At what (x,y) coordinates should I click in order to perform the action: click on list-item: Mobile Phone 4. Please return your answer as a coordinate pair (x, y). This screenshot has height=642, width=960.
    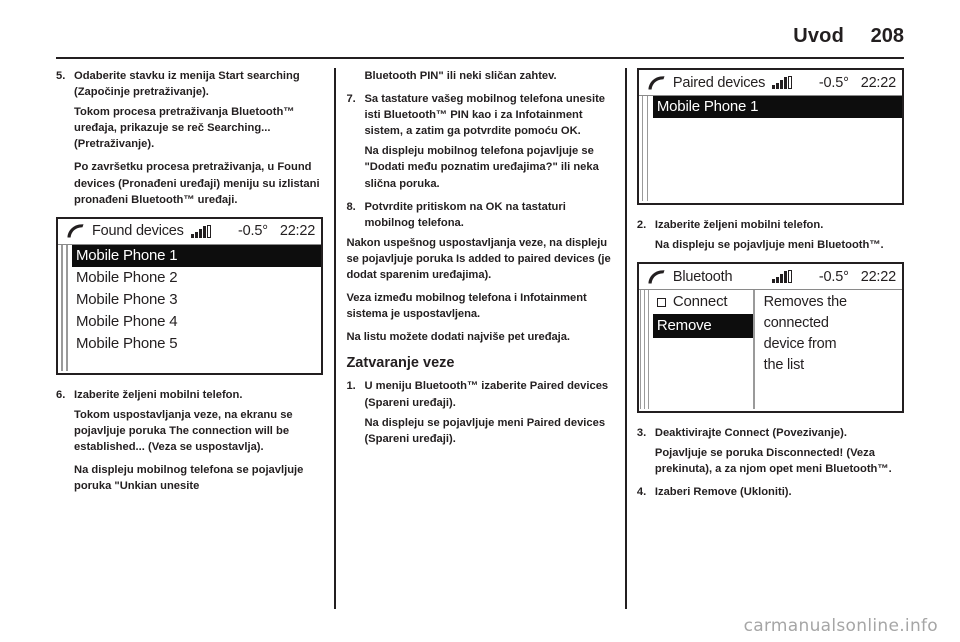
    Looking at the image, I should click on (196, 322).